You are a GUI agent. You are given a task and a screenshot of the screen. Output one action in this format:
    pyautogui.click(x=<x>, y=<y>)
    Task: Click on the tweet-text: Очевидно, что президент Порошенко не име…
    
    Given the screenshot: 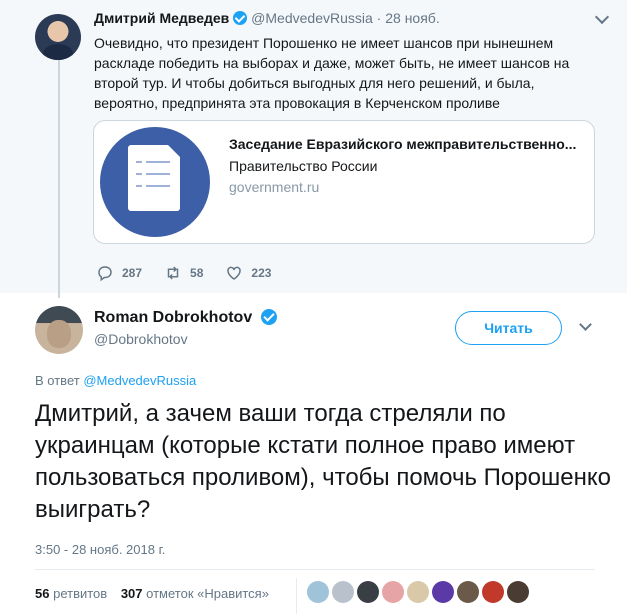 What is the action you would take?
    pyautogui.click(x=332, y=73)
    